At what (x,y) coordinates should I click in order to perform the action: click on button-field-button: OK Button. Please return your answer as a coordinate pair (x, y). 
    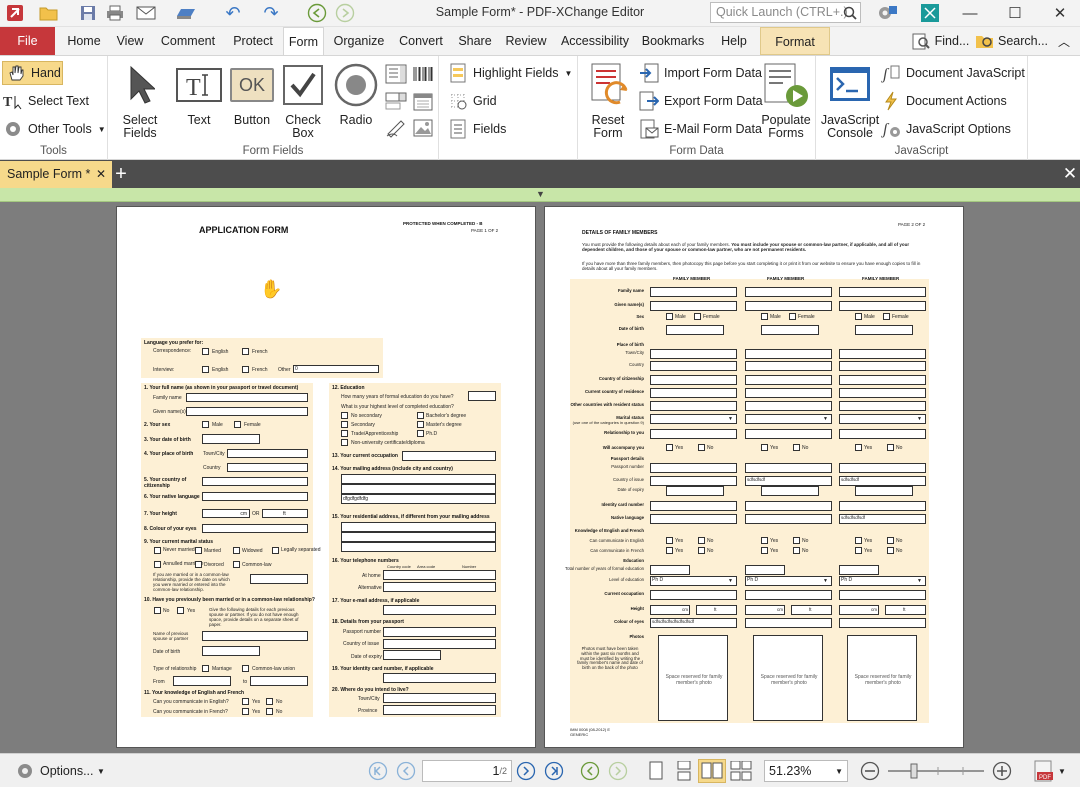
    Looking at the image, I should click on (252, 93).